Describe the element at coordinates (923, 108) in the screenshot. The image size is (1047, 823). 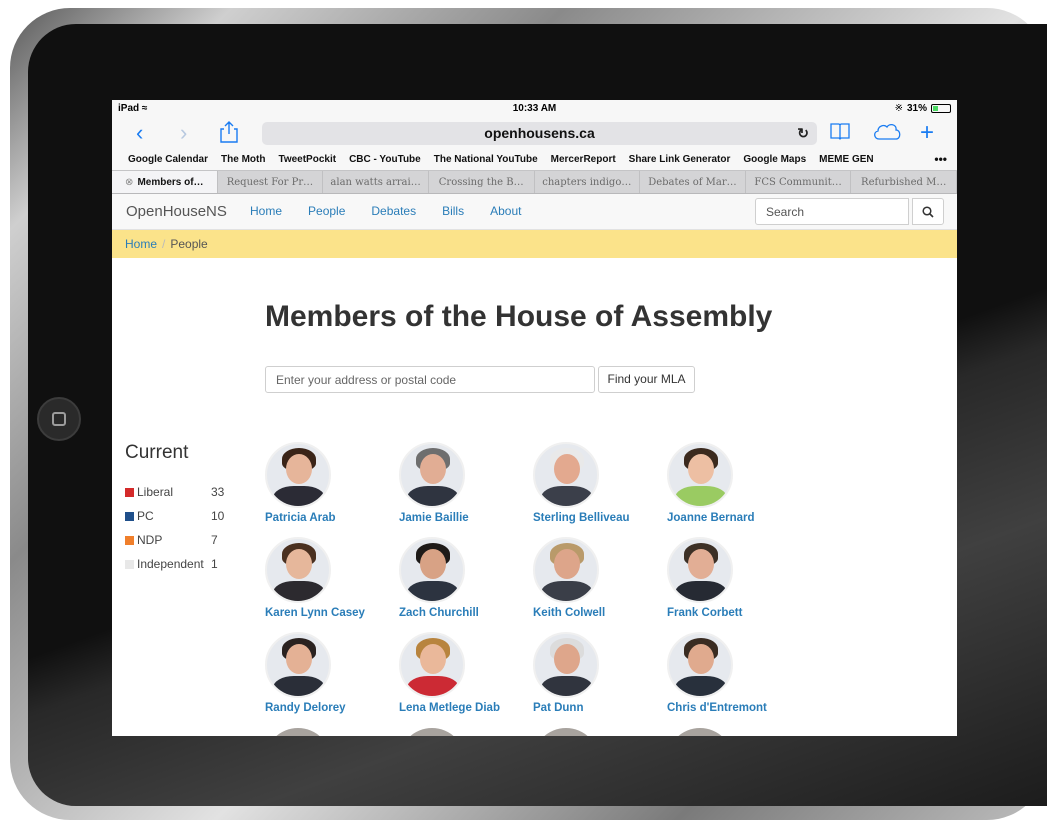
I see `status-right: ※ 31%` at that location.